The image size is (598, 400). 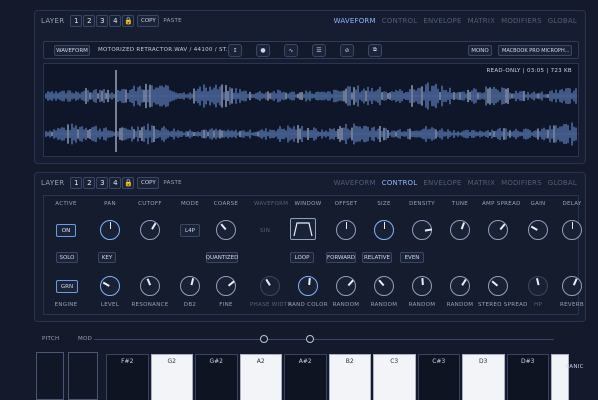 I want to click on black-key: D#3, so click(x=527, y=377).